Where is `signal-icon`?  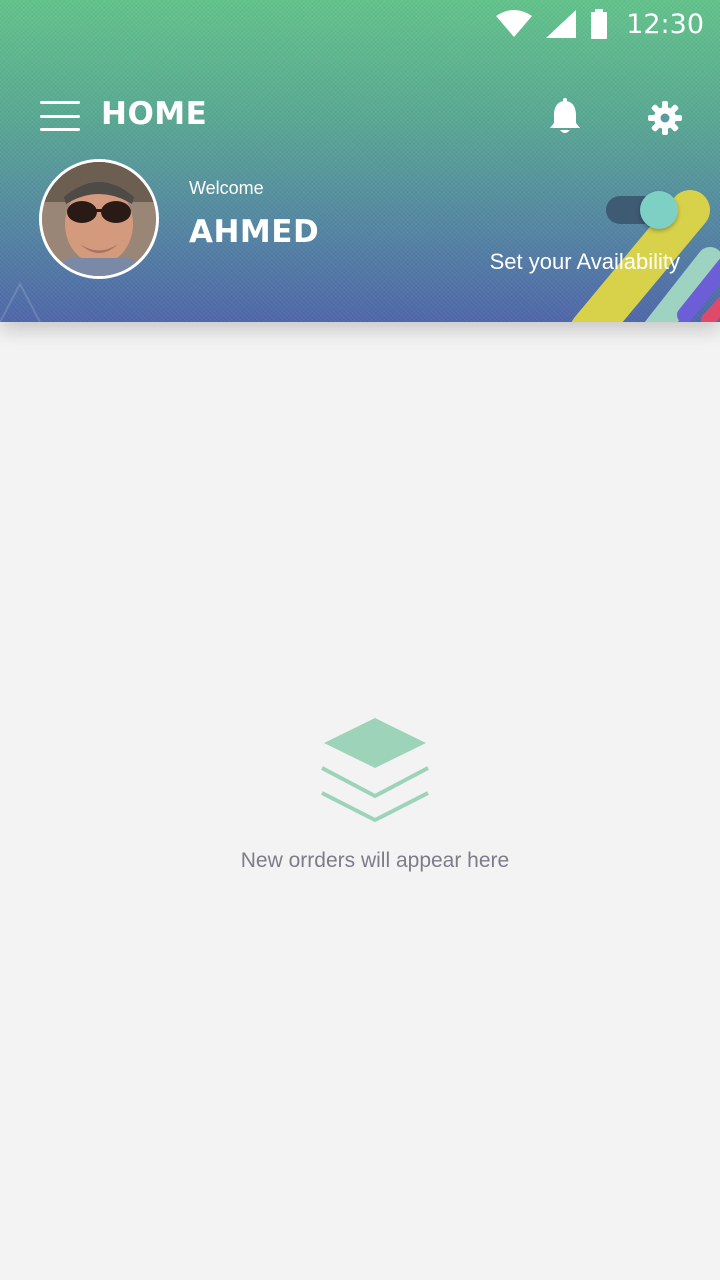
signal-icon is located at coordinates (561, 24).